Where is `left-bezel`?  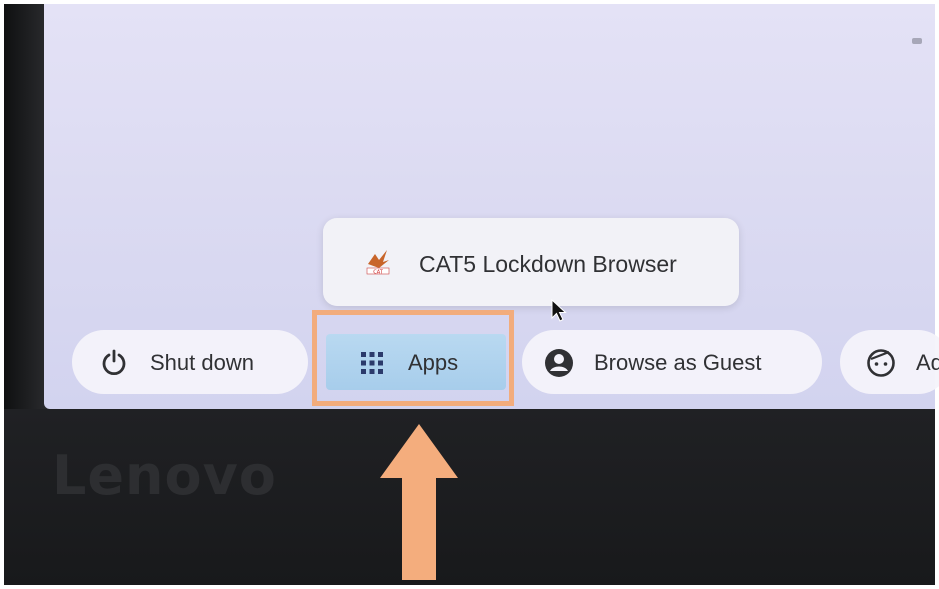 left-bezel is located at coordinates (26, 214).